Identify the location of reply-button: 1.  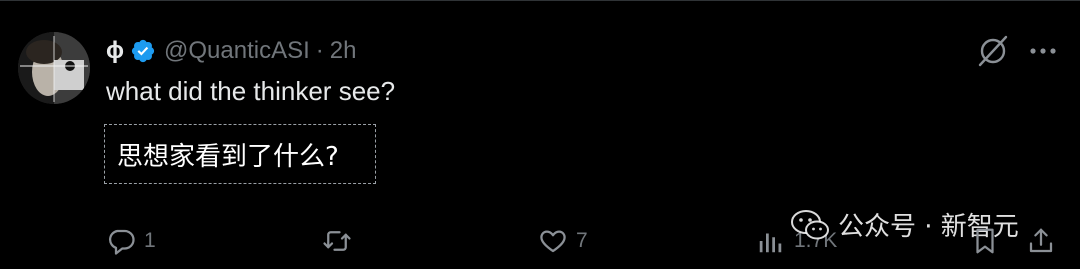
(131, 241).